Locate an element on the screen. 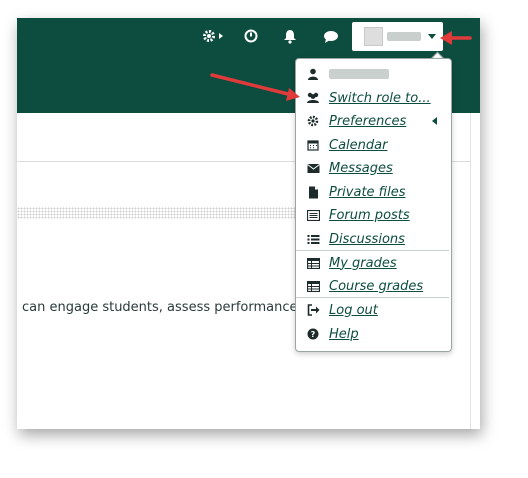  annotation-arrows is located at coordinates (341, 66).